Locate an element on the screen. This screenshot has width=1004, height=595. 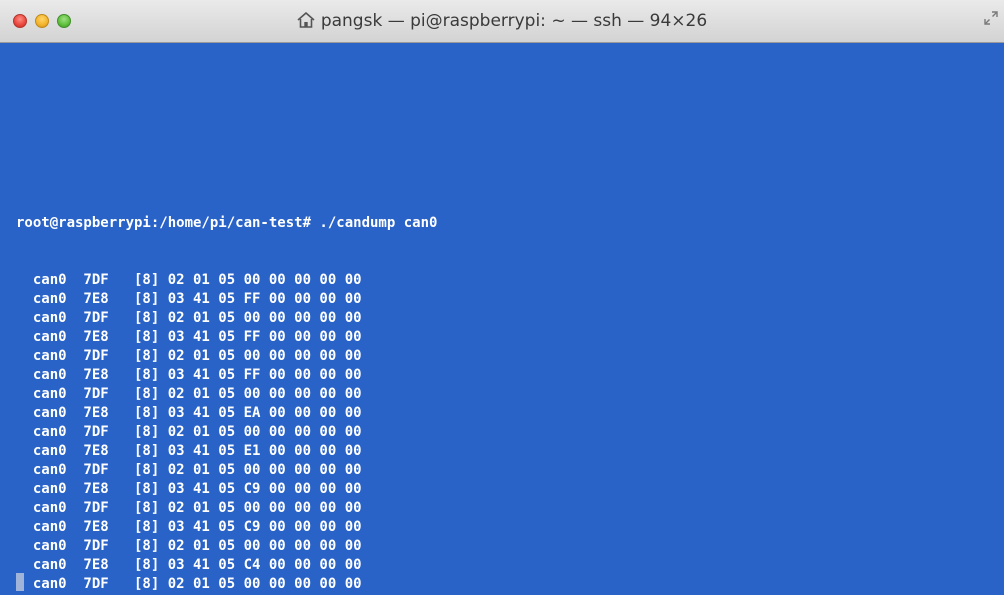
home-icon is located at coordinates (306, 20).